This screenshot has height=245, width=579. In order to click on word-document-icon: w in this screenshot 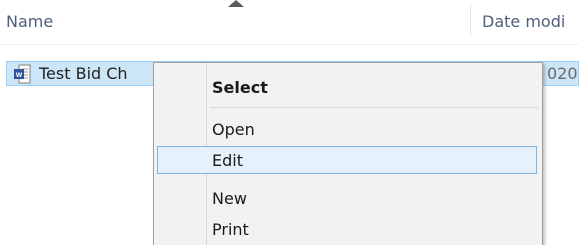, I will do `click(22, 74)`.